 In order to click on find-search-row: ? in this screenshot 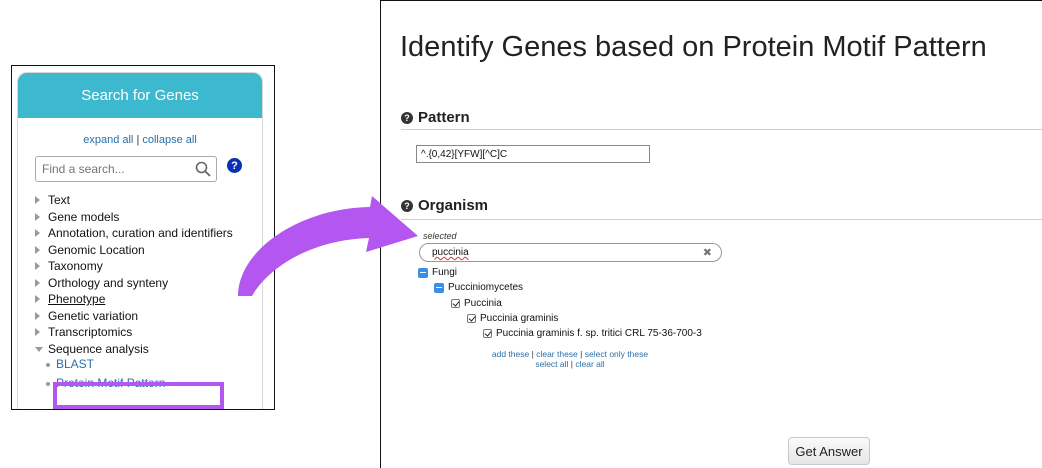, I will do `click(148, 169)`.